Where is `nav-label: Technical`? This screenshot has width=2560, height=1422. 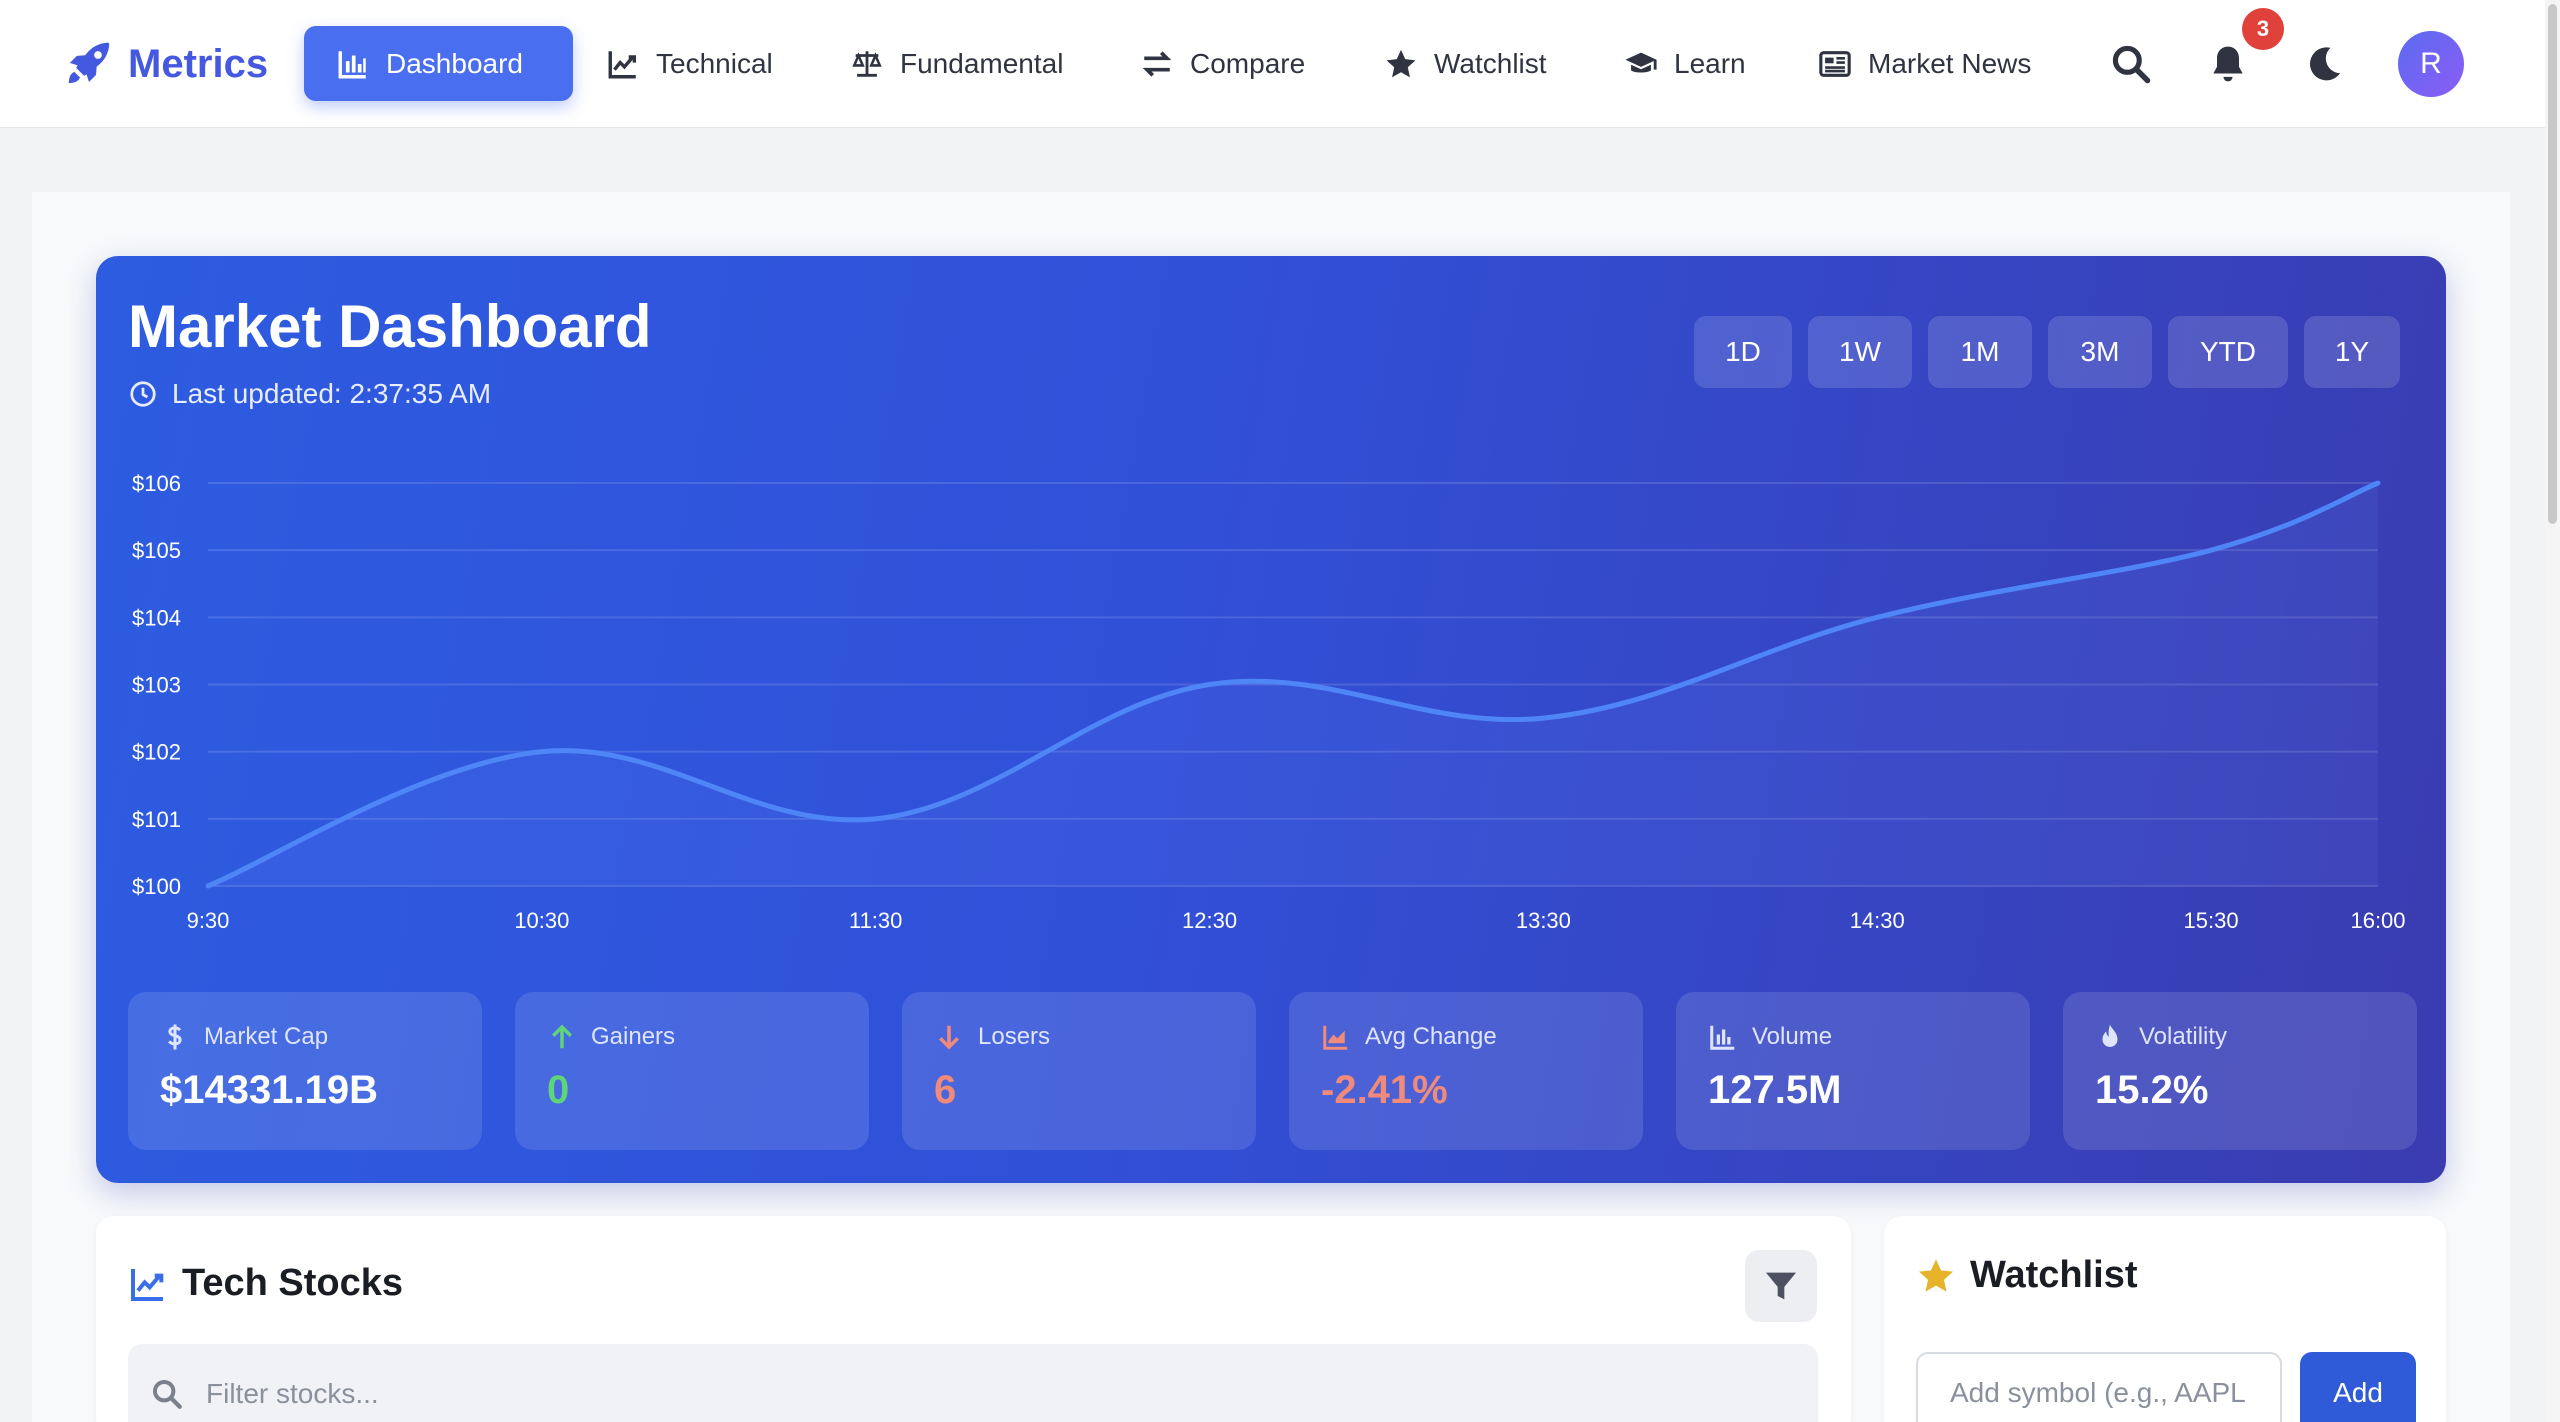
nav-label: Technical is located at coordinates (714, 63).